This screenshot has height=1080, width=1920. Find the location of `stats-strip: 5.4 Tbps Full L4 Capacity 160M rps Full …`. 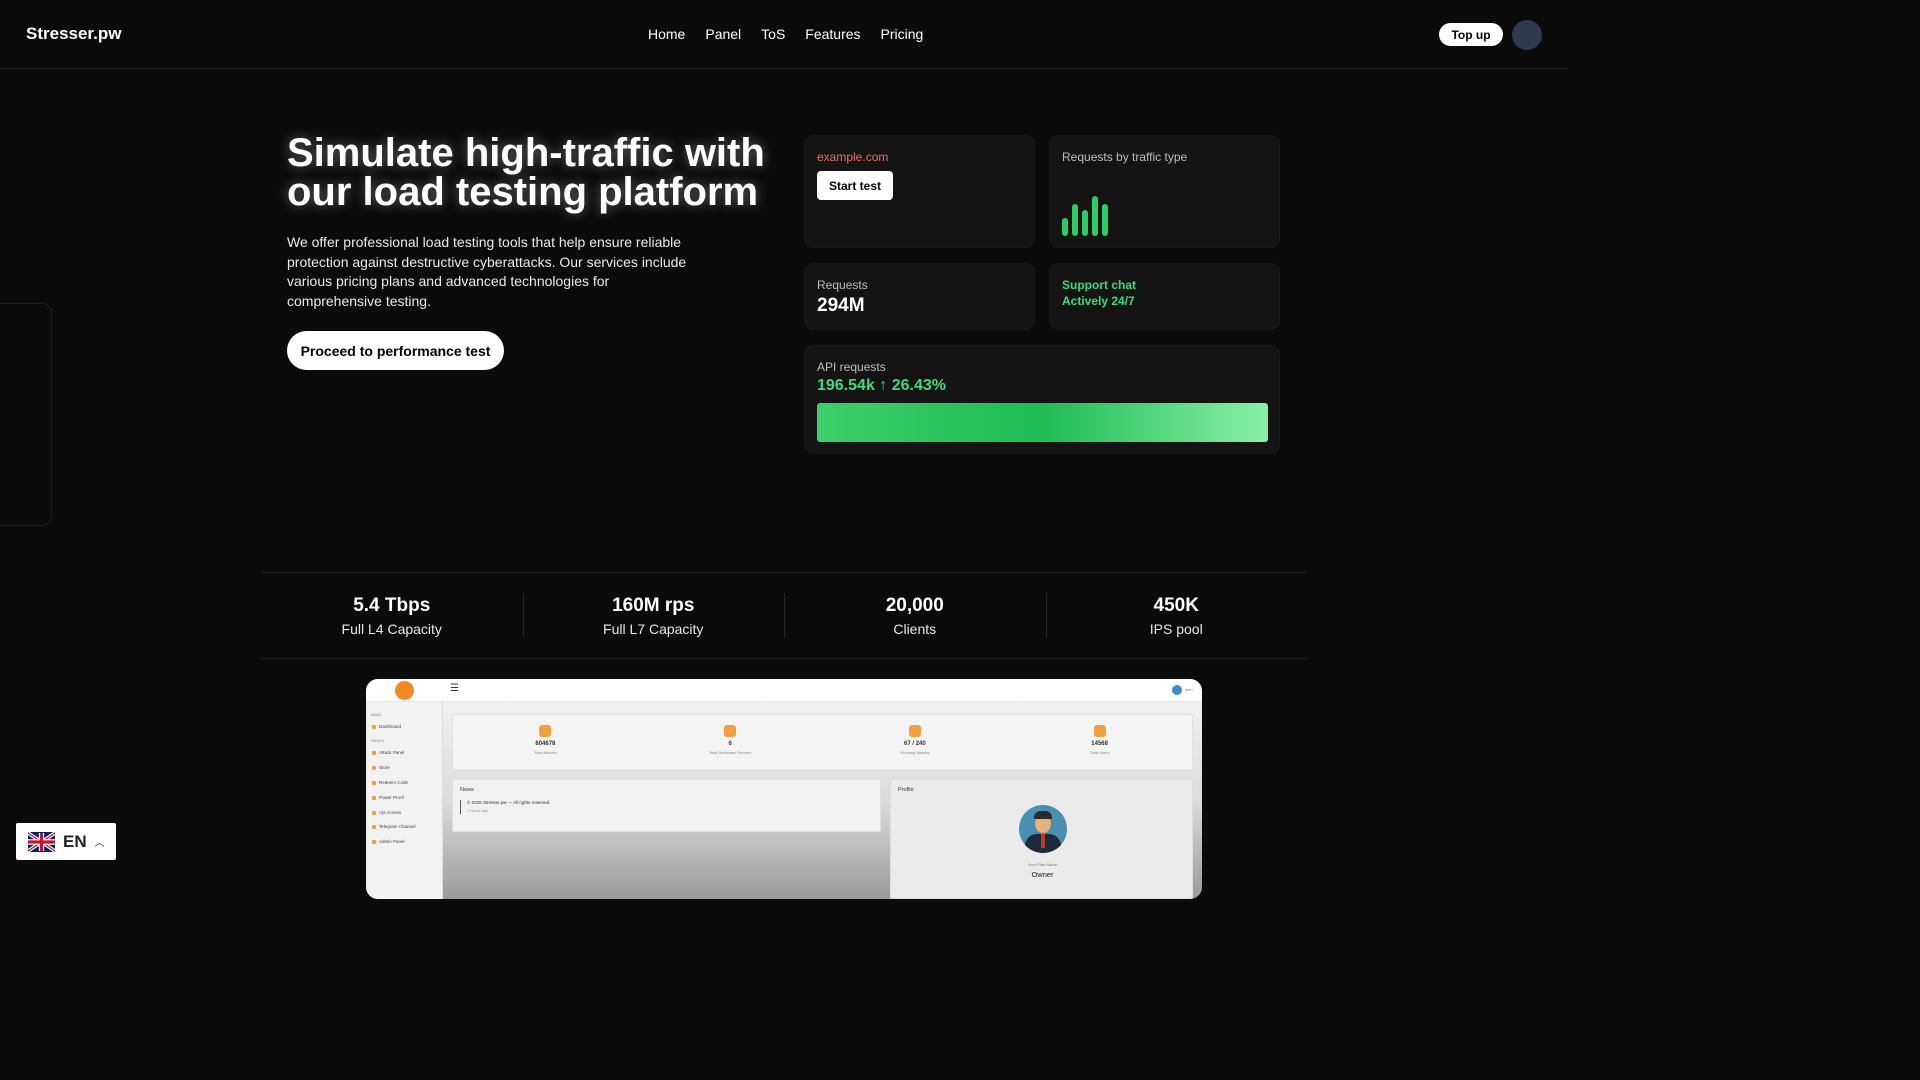

stats-strip: 5.4 Tbps Full L4 Capacity 160M rps Full … is located at coordinates (784, 615).